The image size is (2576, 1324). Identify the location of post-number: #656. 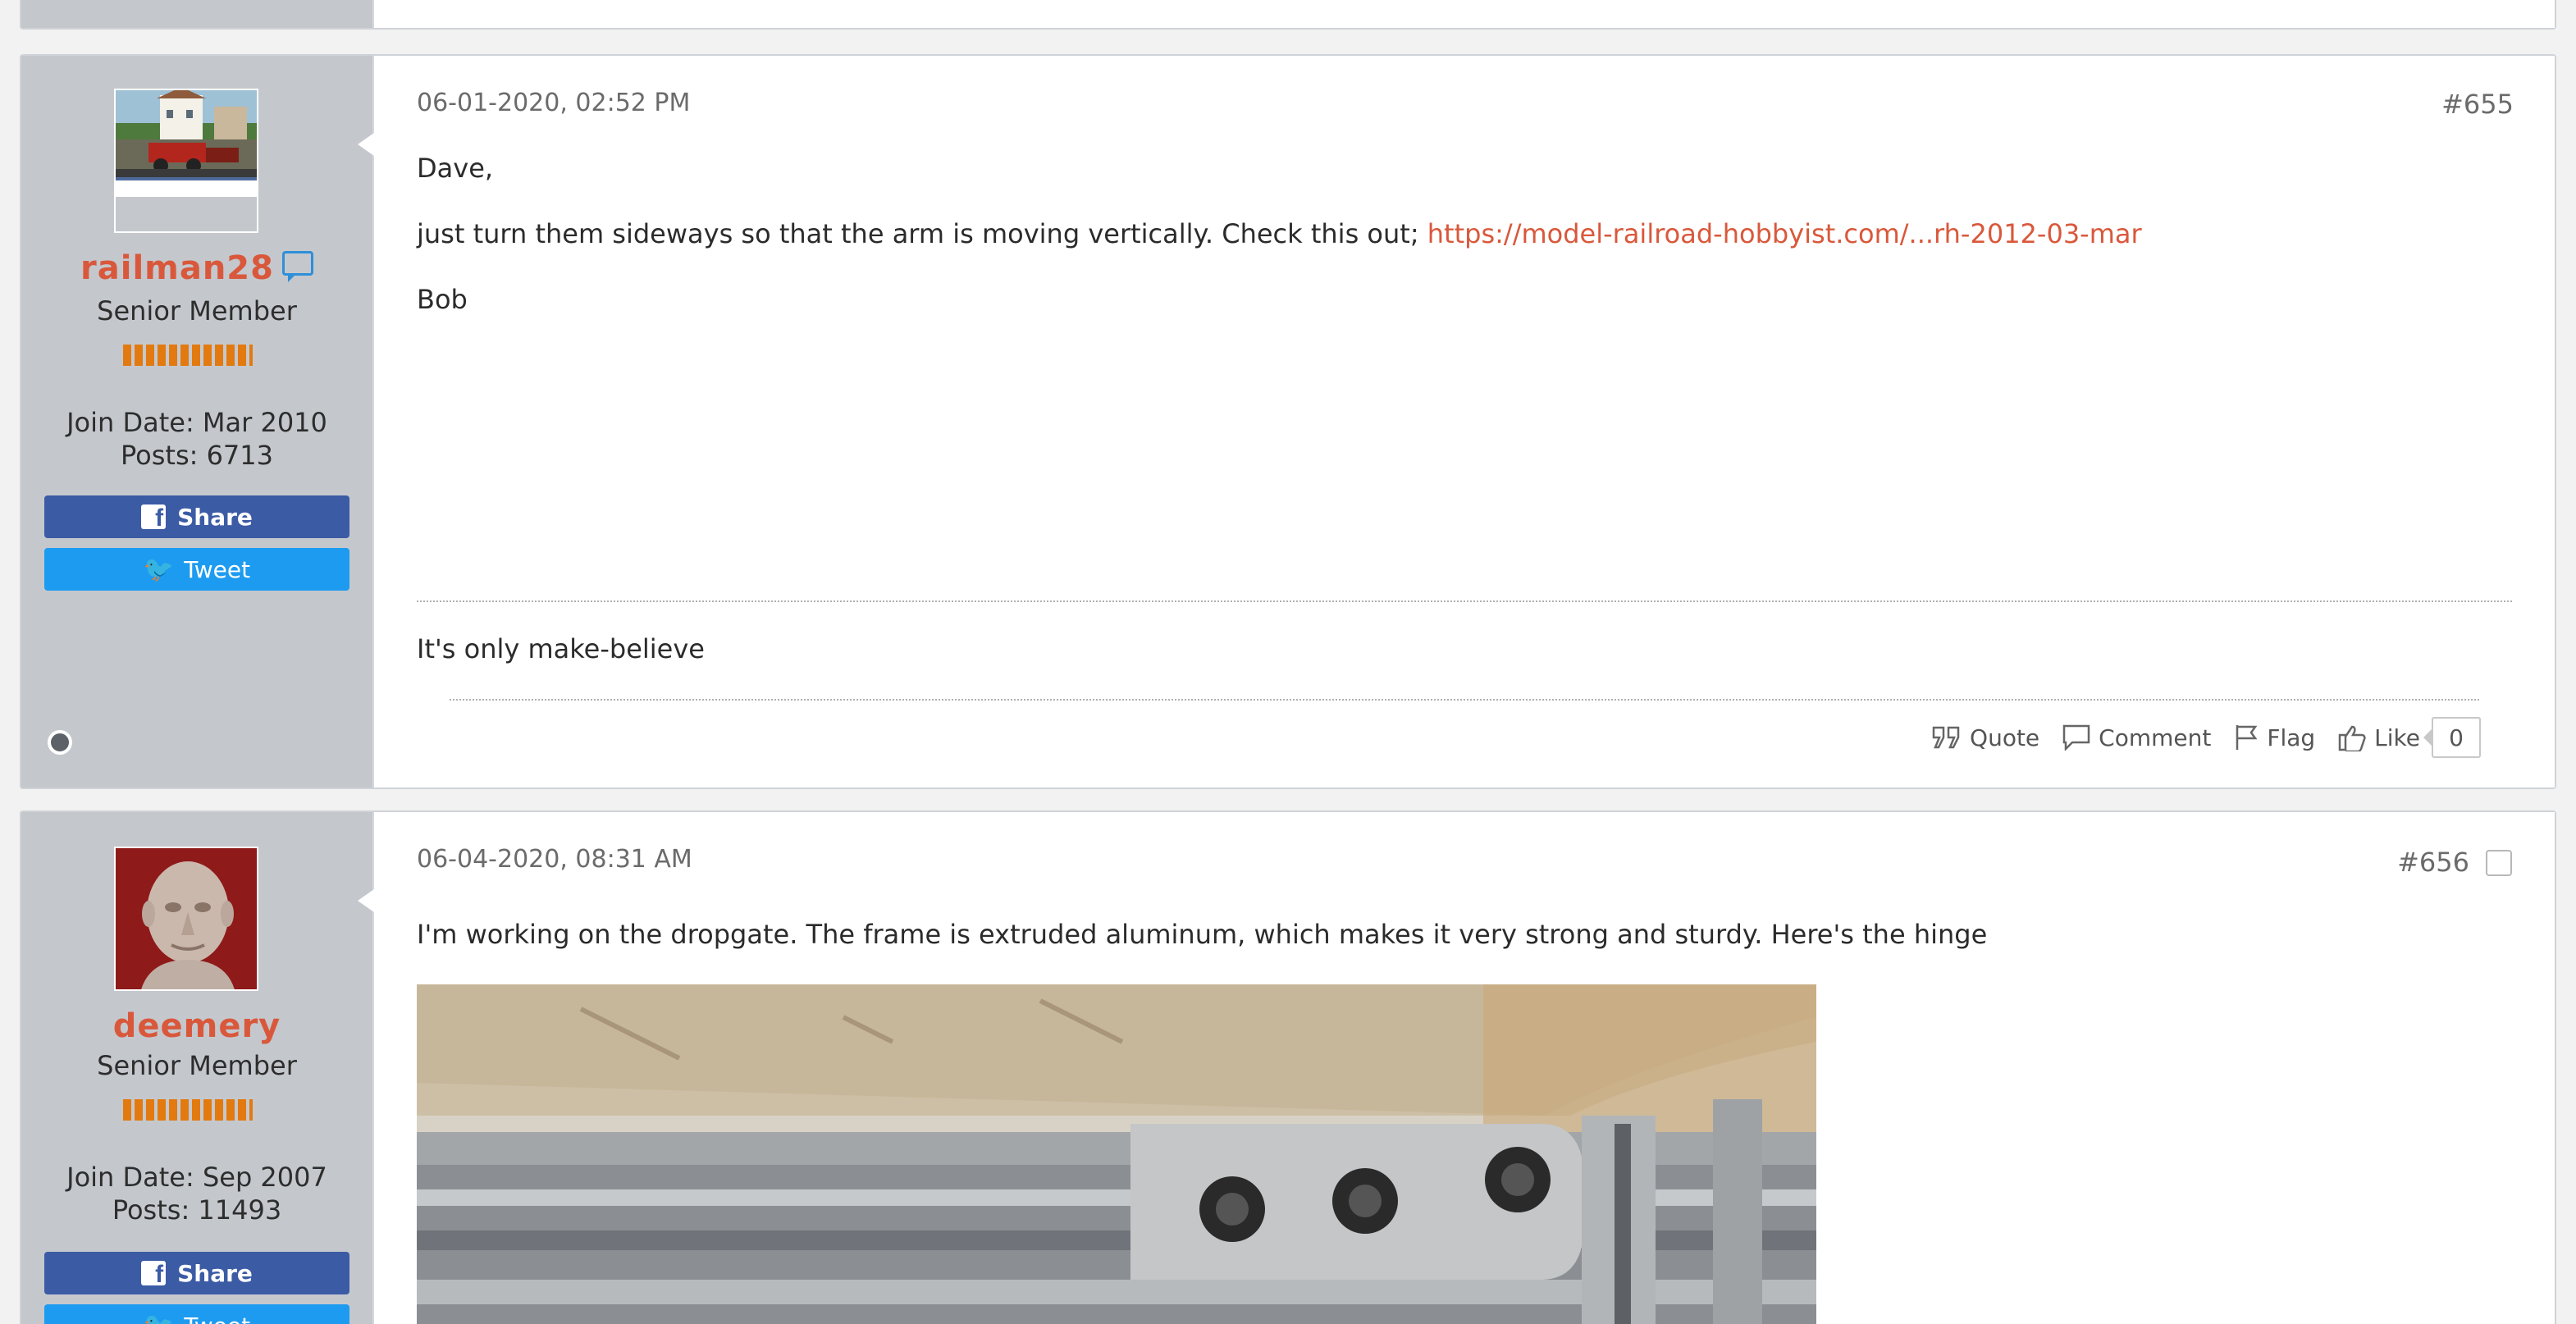
(2433, 863).